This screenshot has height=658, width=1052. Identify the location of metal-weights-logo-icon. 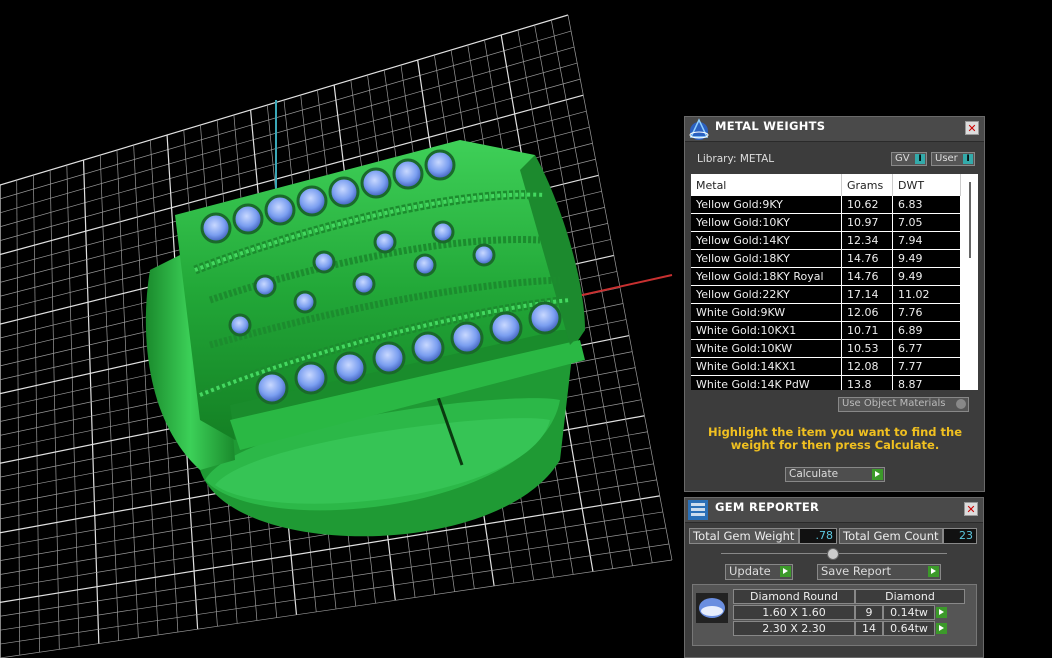
(699, 129).